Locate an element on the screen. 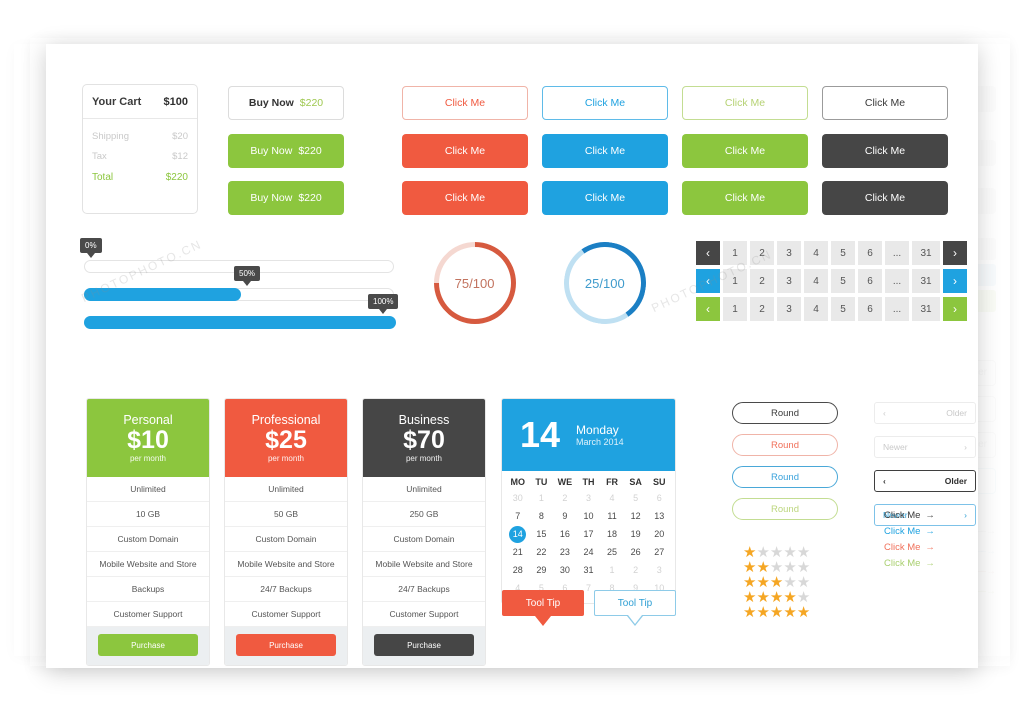  calendar-day: 21 is located at coordinates (518, 552).